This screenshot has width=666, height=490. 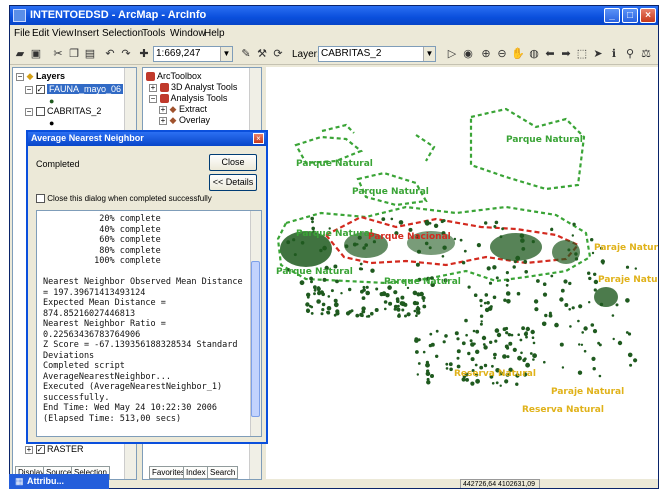 What do you see at coordinates (74, 54) in the screenshot?
I see `copy-icon: ❐` at bounding box center [74, 54].